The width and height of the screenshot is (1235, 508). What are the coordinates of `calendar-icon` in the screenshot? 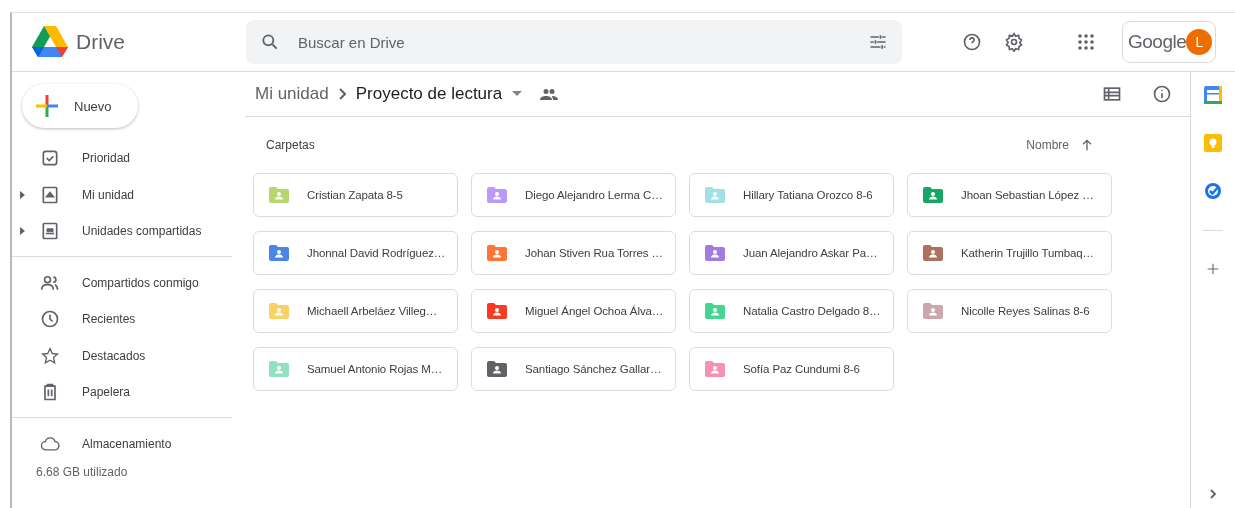 It's located at (1213, 95).